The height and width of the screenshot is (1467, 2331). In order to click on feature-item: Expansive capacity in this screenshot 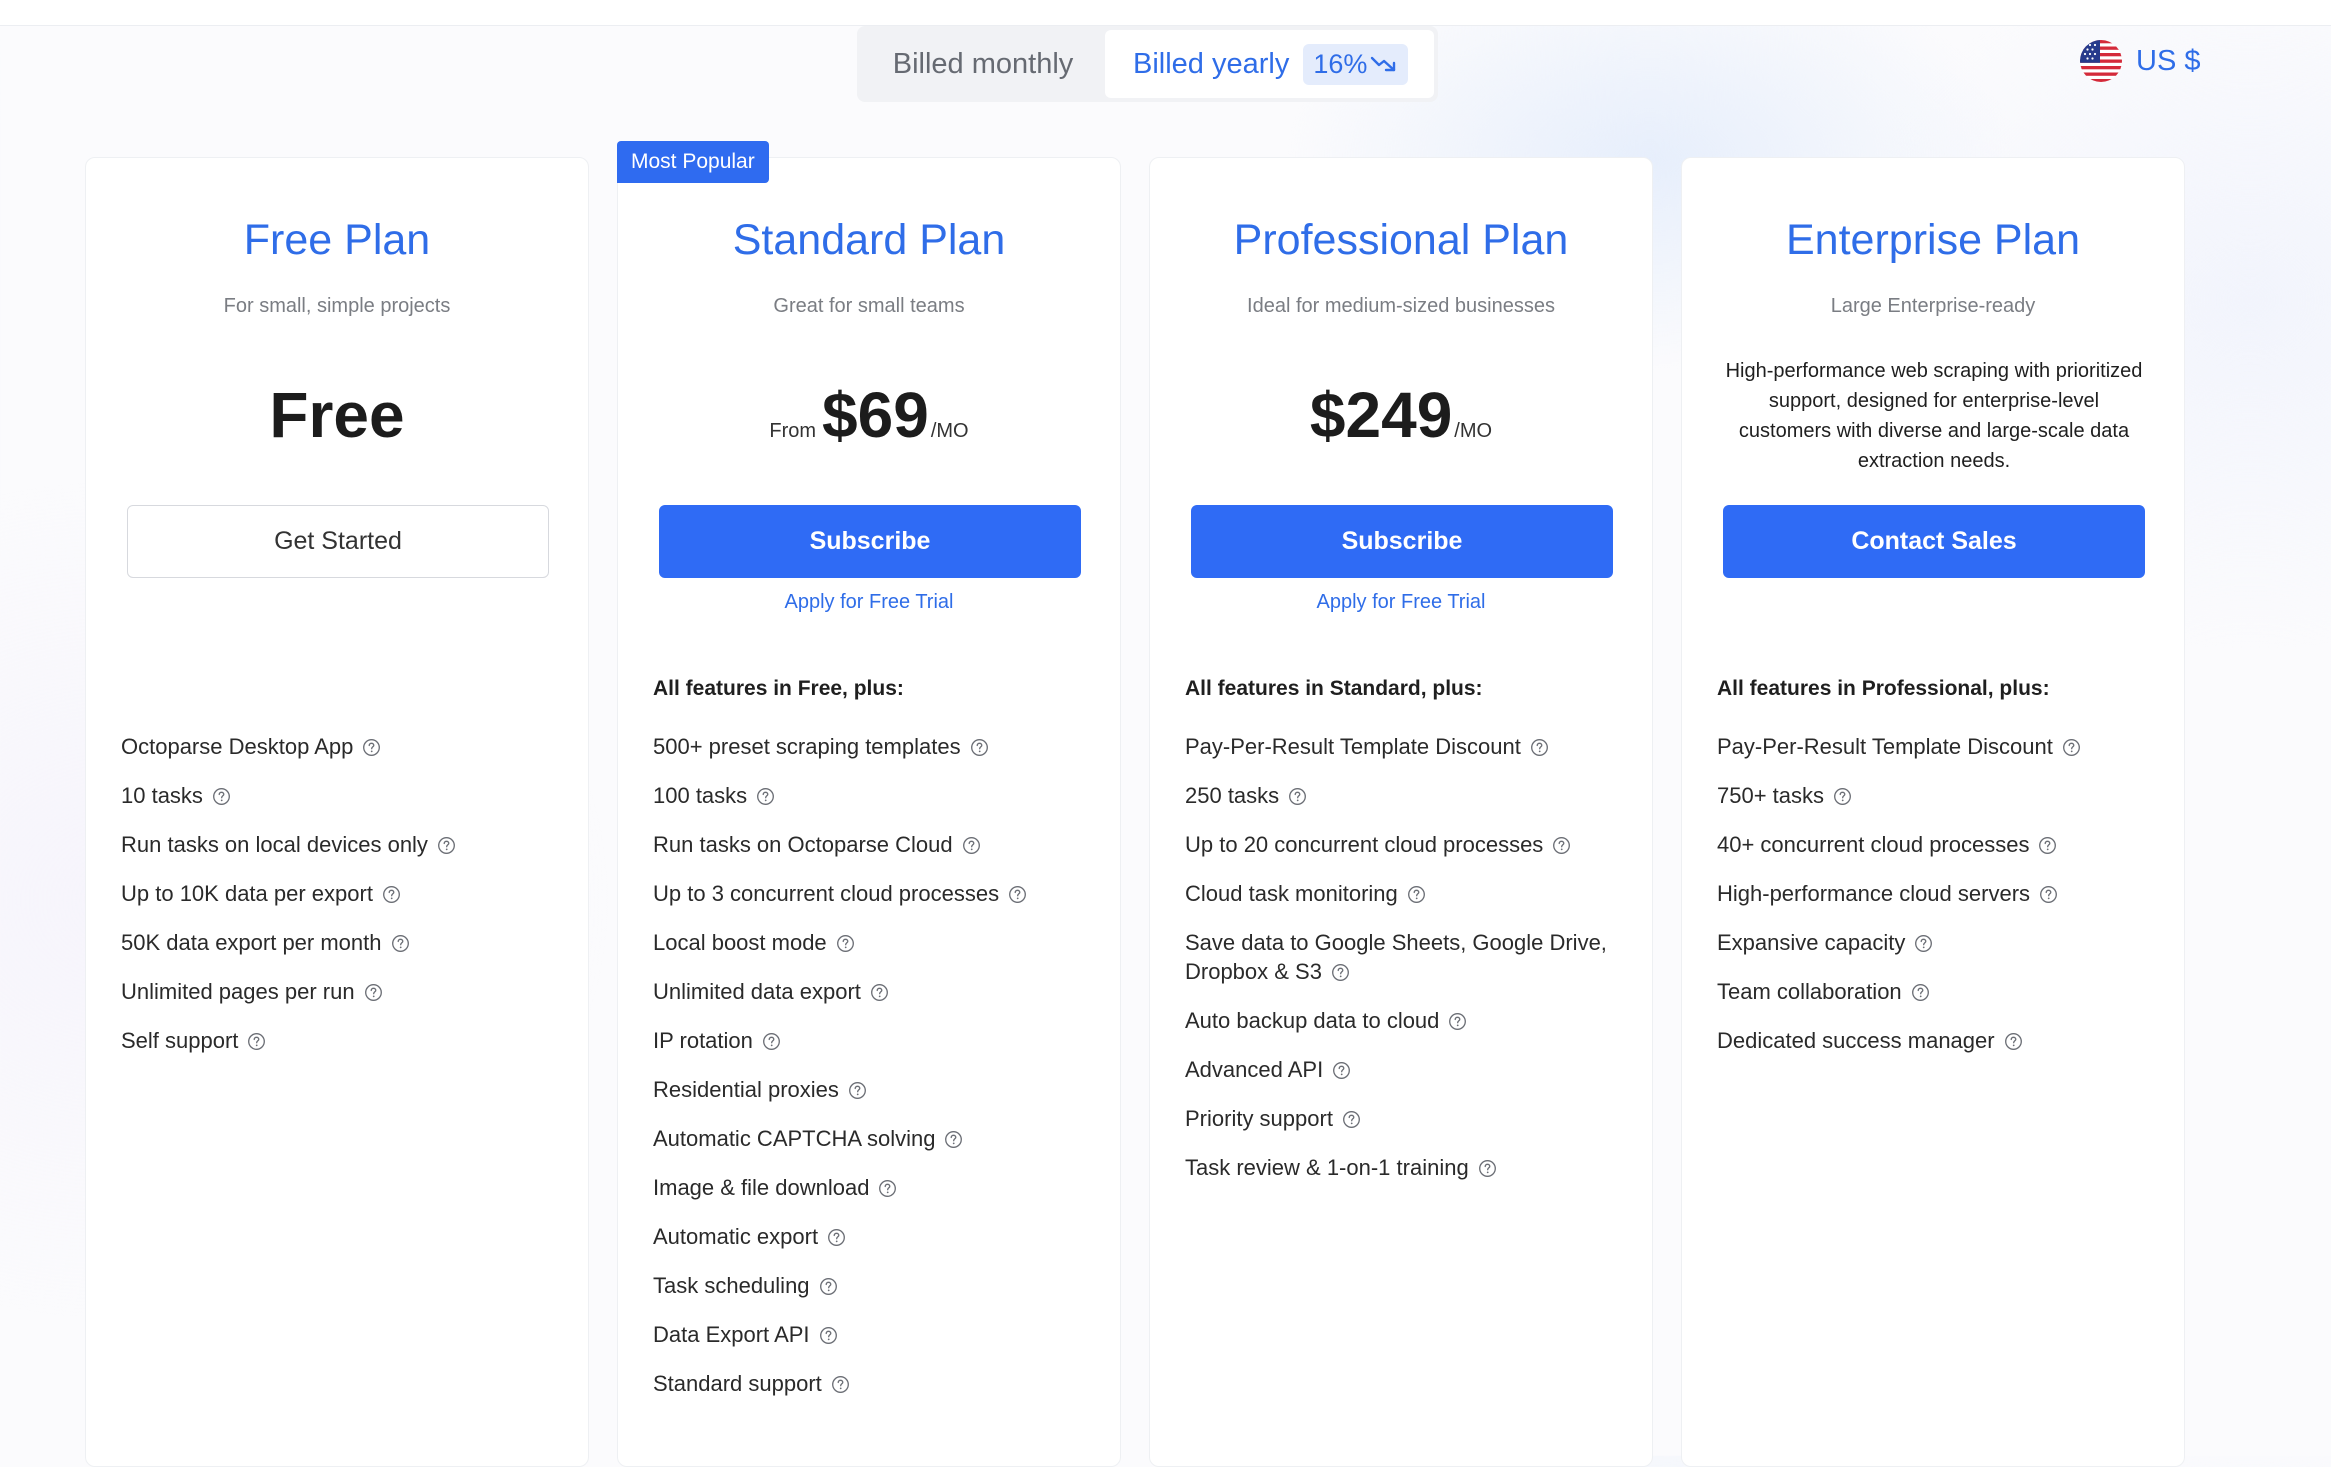, I will do `click(1939, 942)`.